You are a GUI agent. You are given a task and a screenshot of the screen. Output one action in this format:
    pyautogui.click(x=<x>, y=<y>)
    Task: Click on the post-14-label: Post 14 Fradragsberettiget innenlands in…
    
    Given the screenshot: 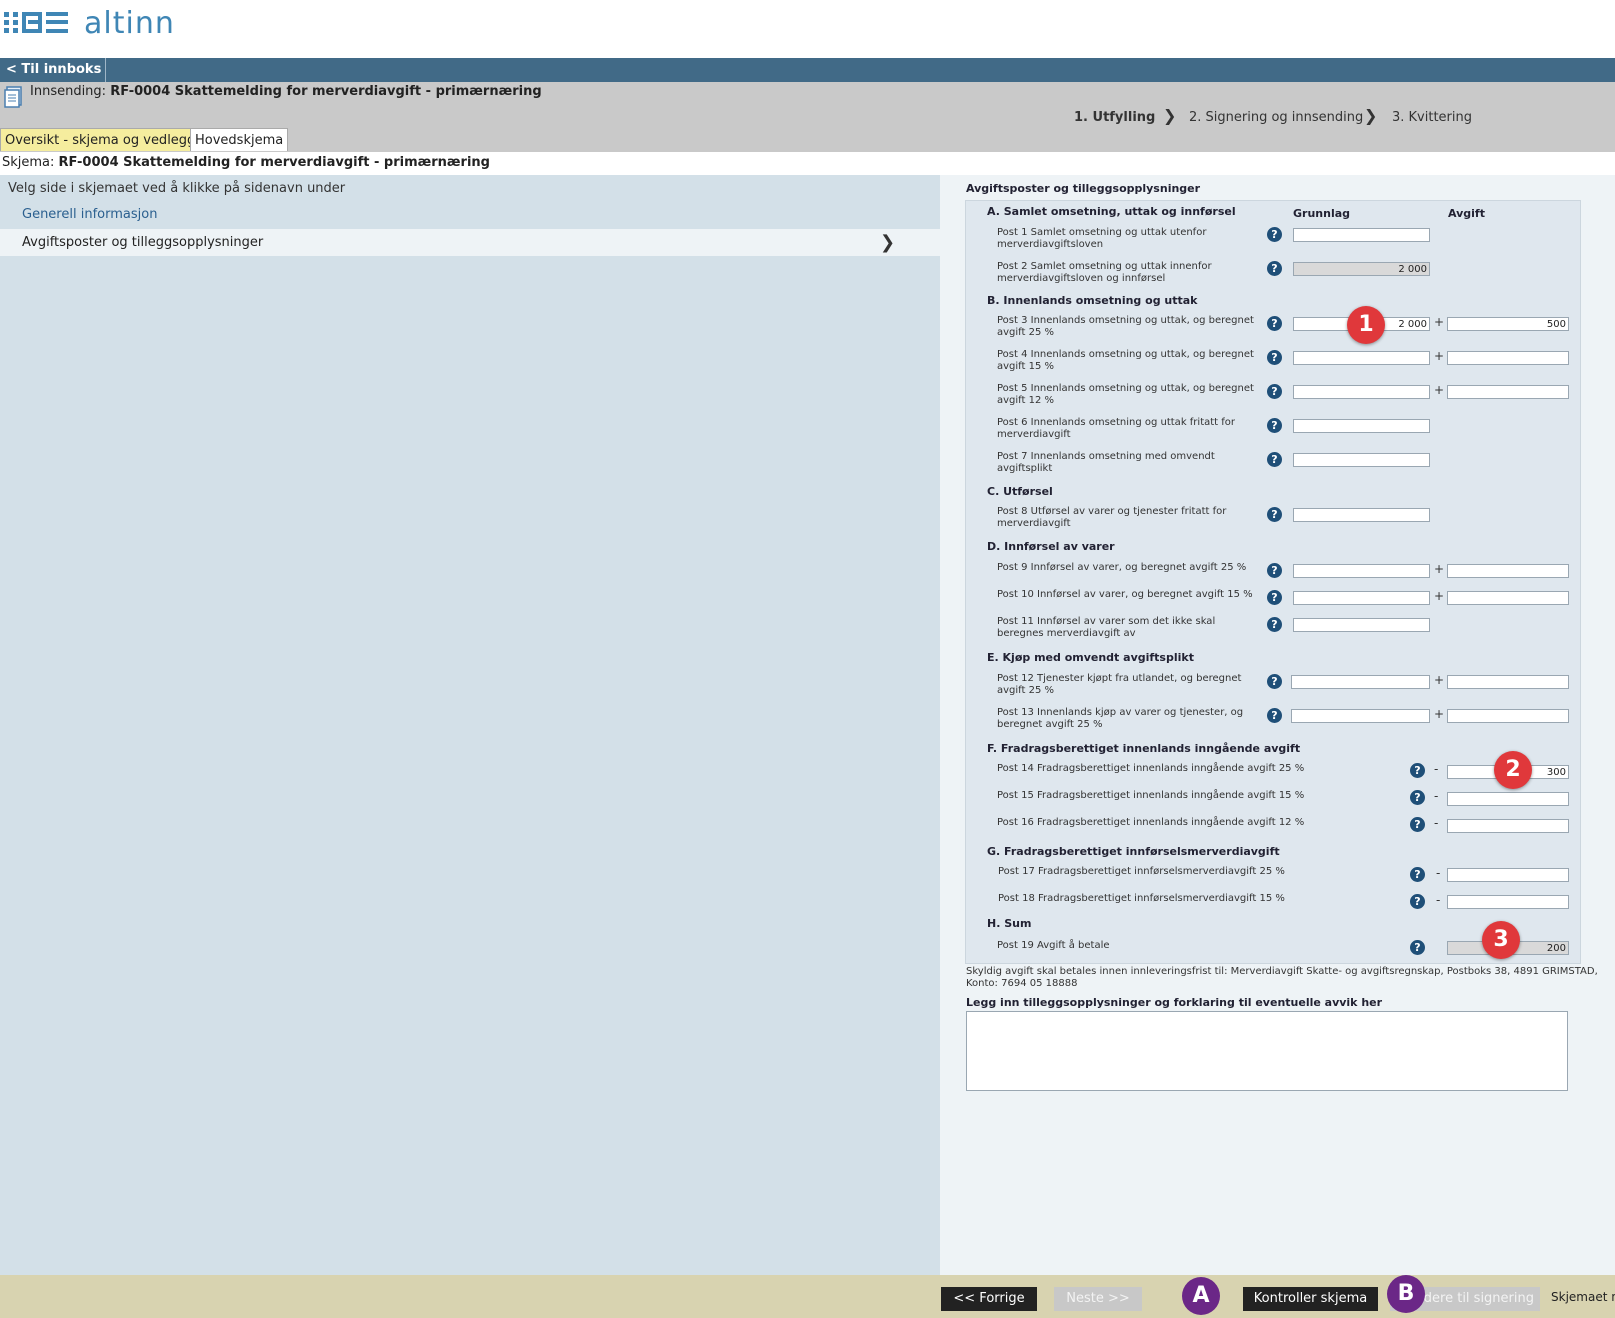 What is the action you would take?
    pyautogui.click(x=1151, y=768)
    